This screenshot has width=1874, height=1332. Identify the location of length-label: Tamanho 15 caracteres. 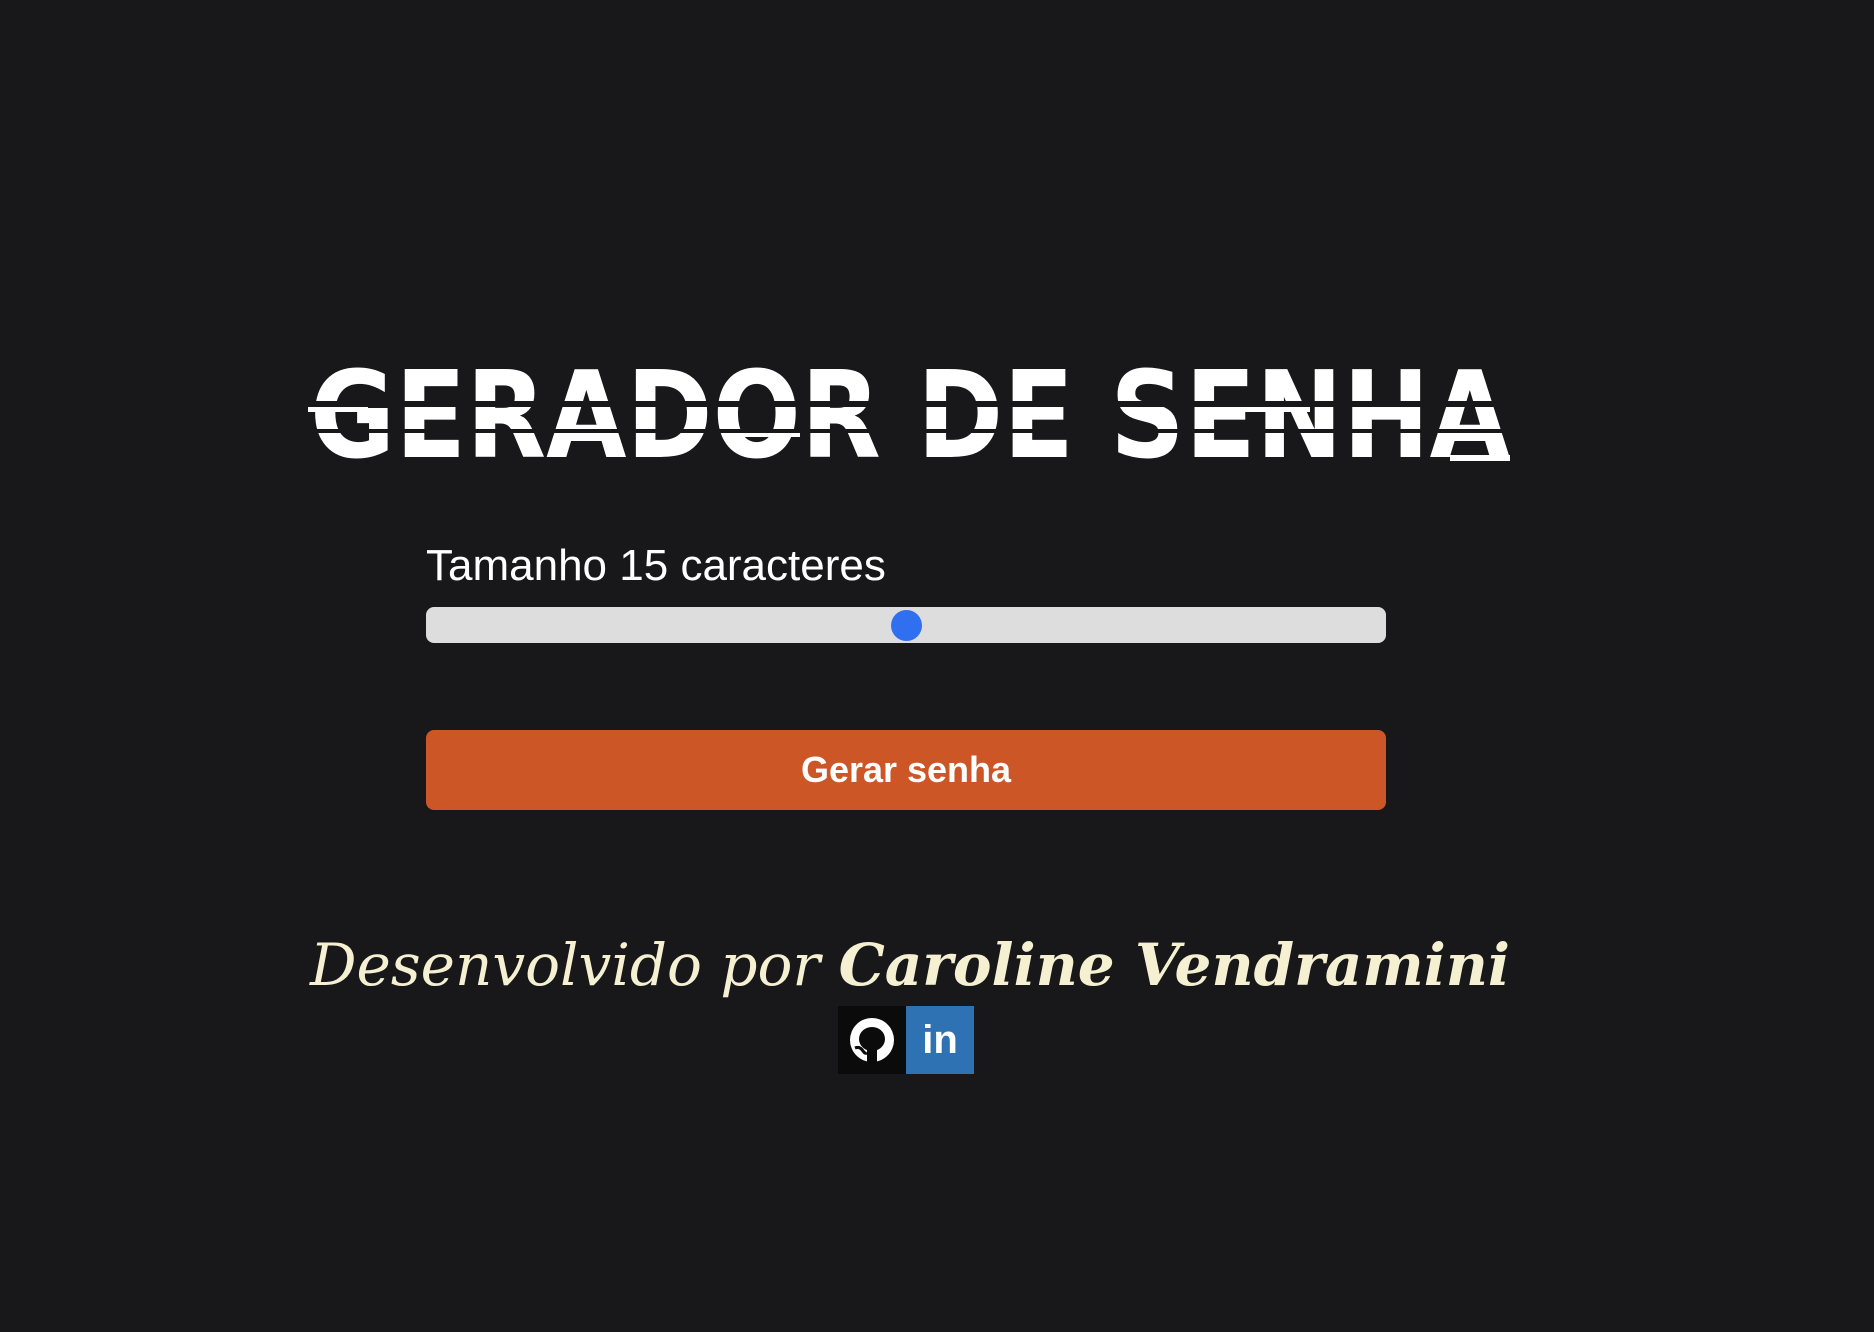
(656, 566).